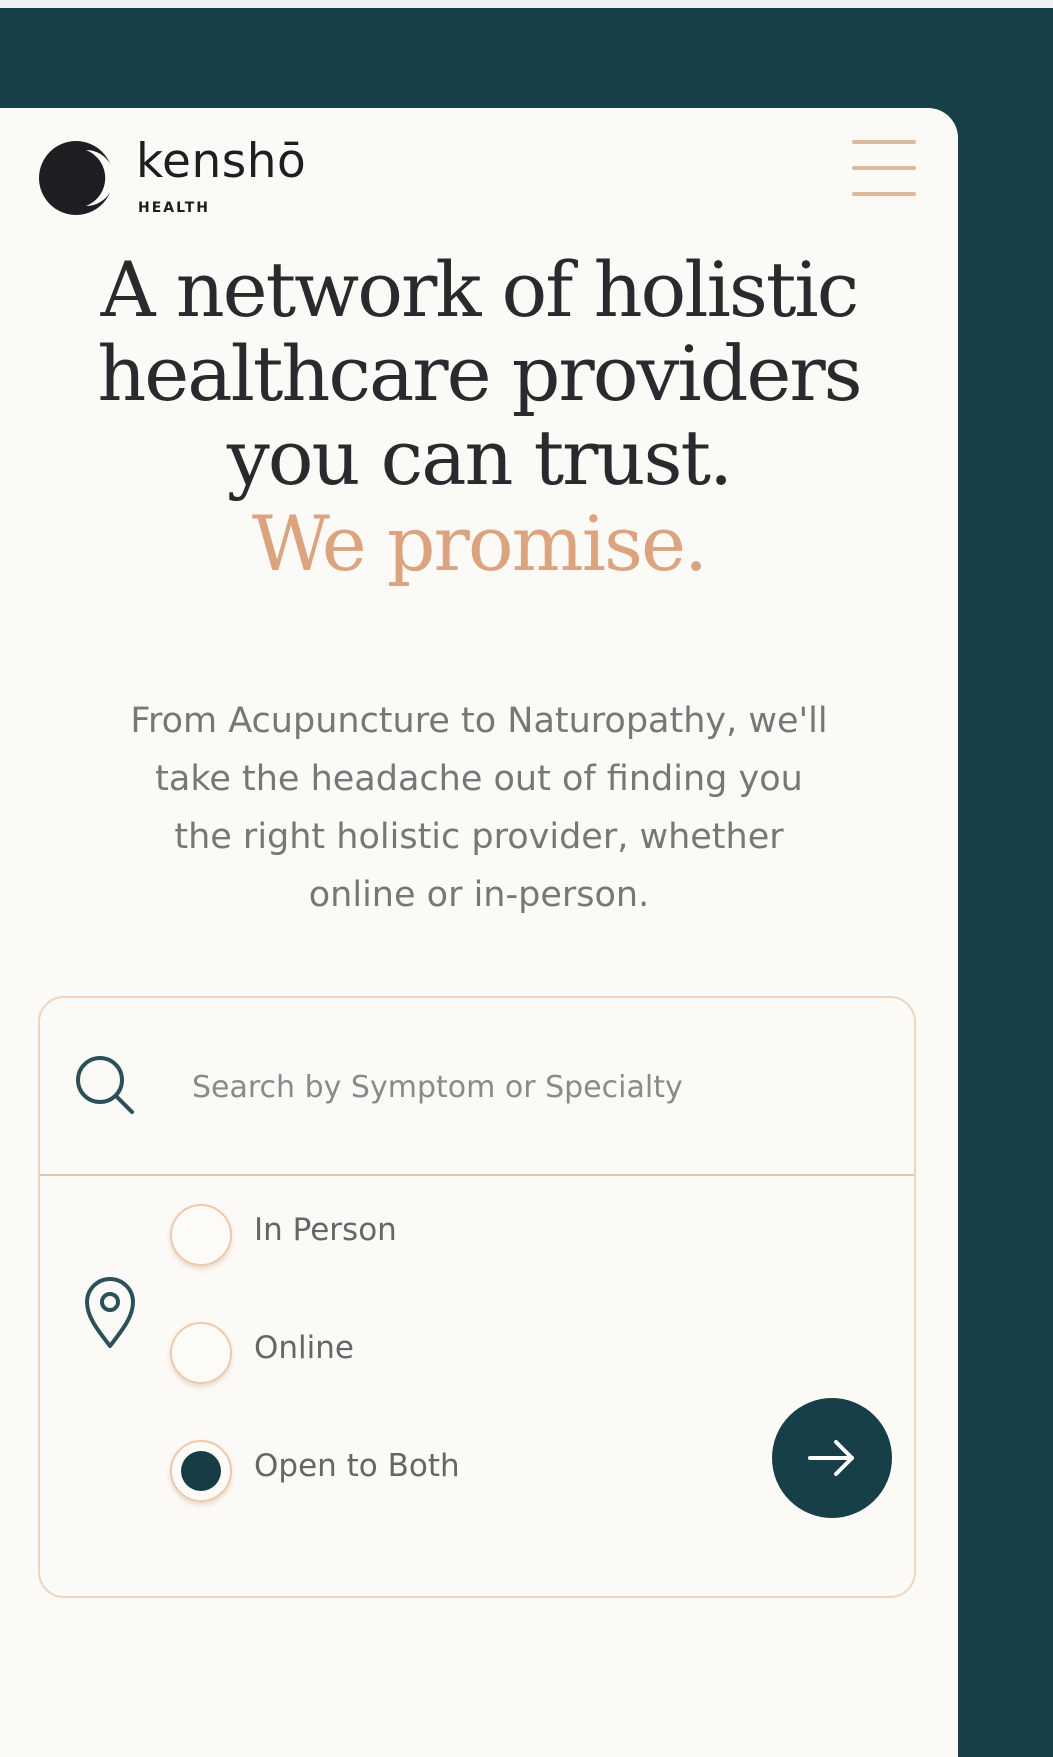 The height and width of the screenshot is (1757, 1053). Describe the element at coordinates (537, 1087) in the screenshot. I see `search-input` at that location.